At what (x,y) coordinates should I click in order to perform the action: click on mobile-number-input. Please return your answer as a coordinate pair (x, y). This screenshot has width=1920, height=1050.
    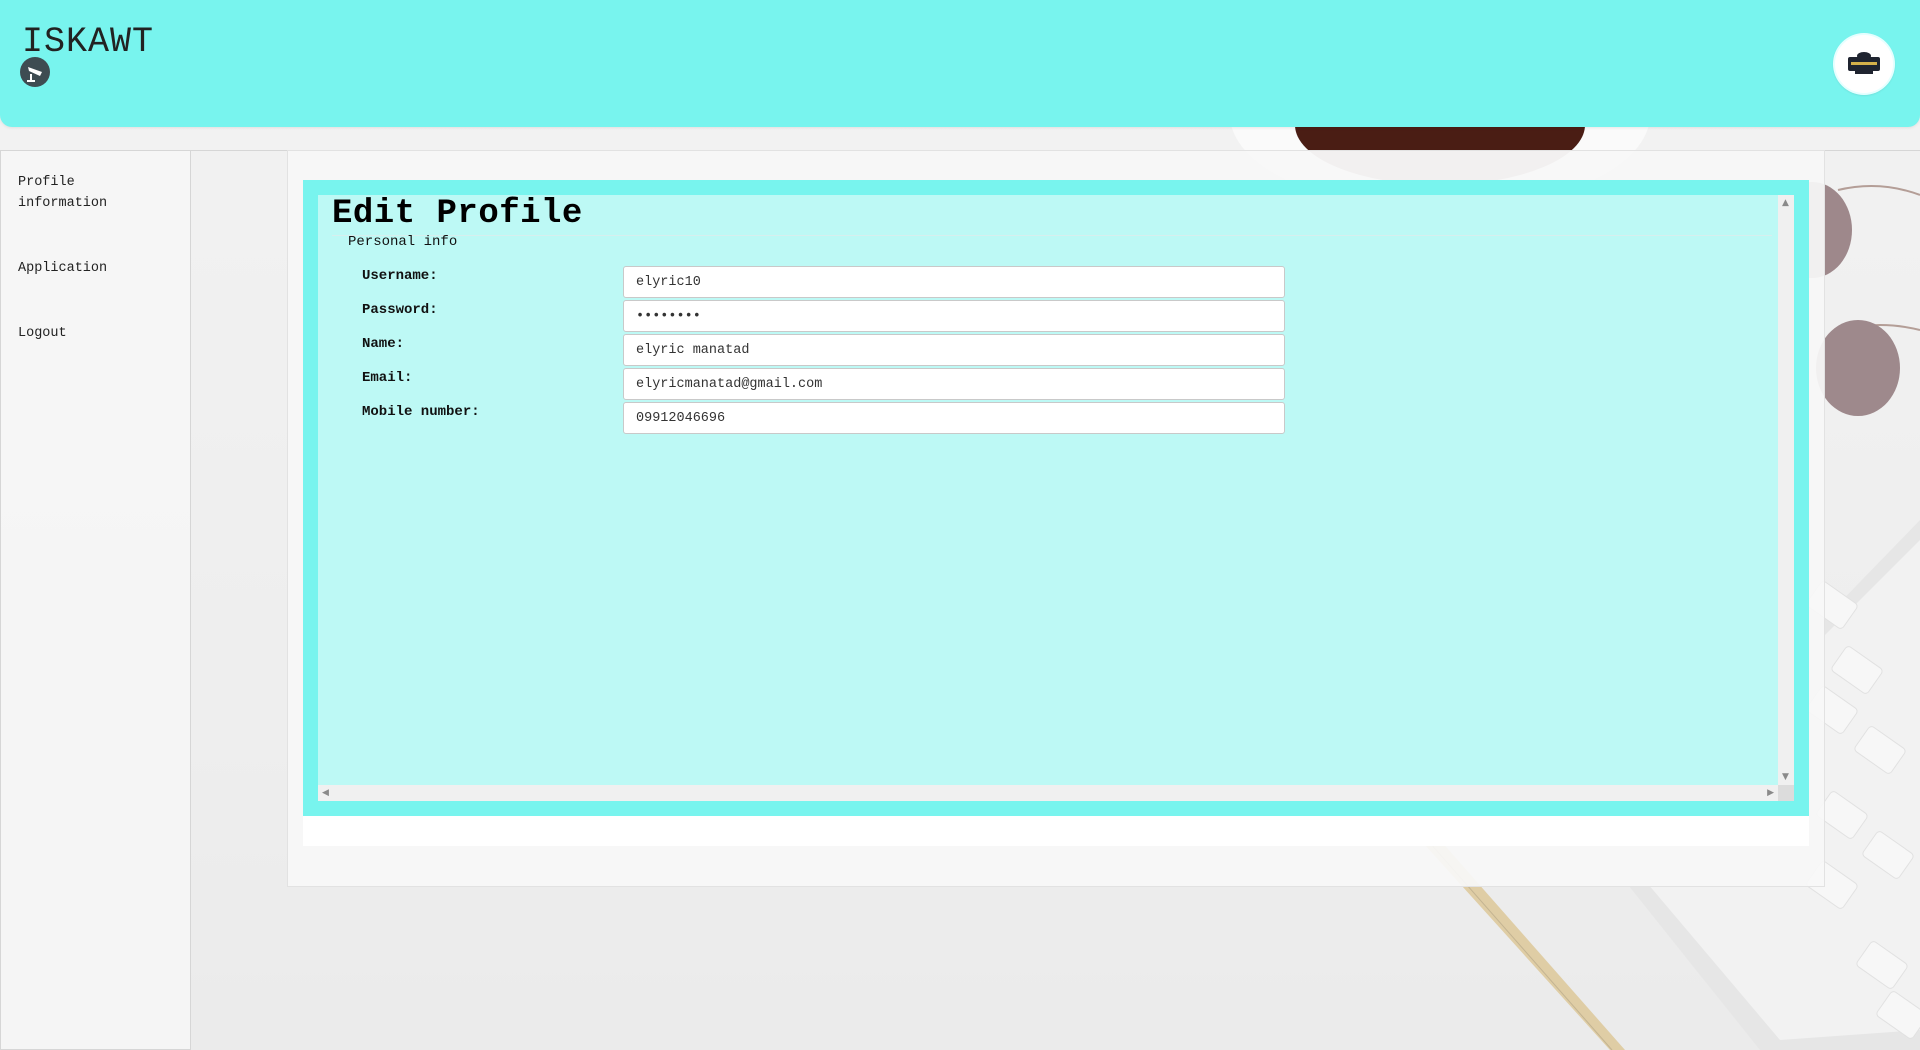
    Looking at the image, I should click on (954, 418).